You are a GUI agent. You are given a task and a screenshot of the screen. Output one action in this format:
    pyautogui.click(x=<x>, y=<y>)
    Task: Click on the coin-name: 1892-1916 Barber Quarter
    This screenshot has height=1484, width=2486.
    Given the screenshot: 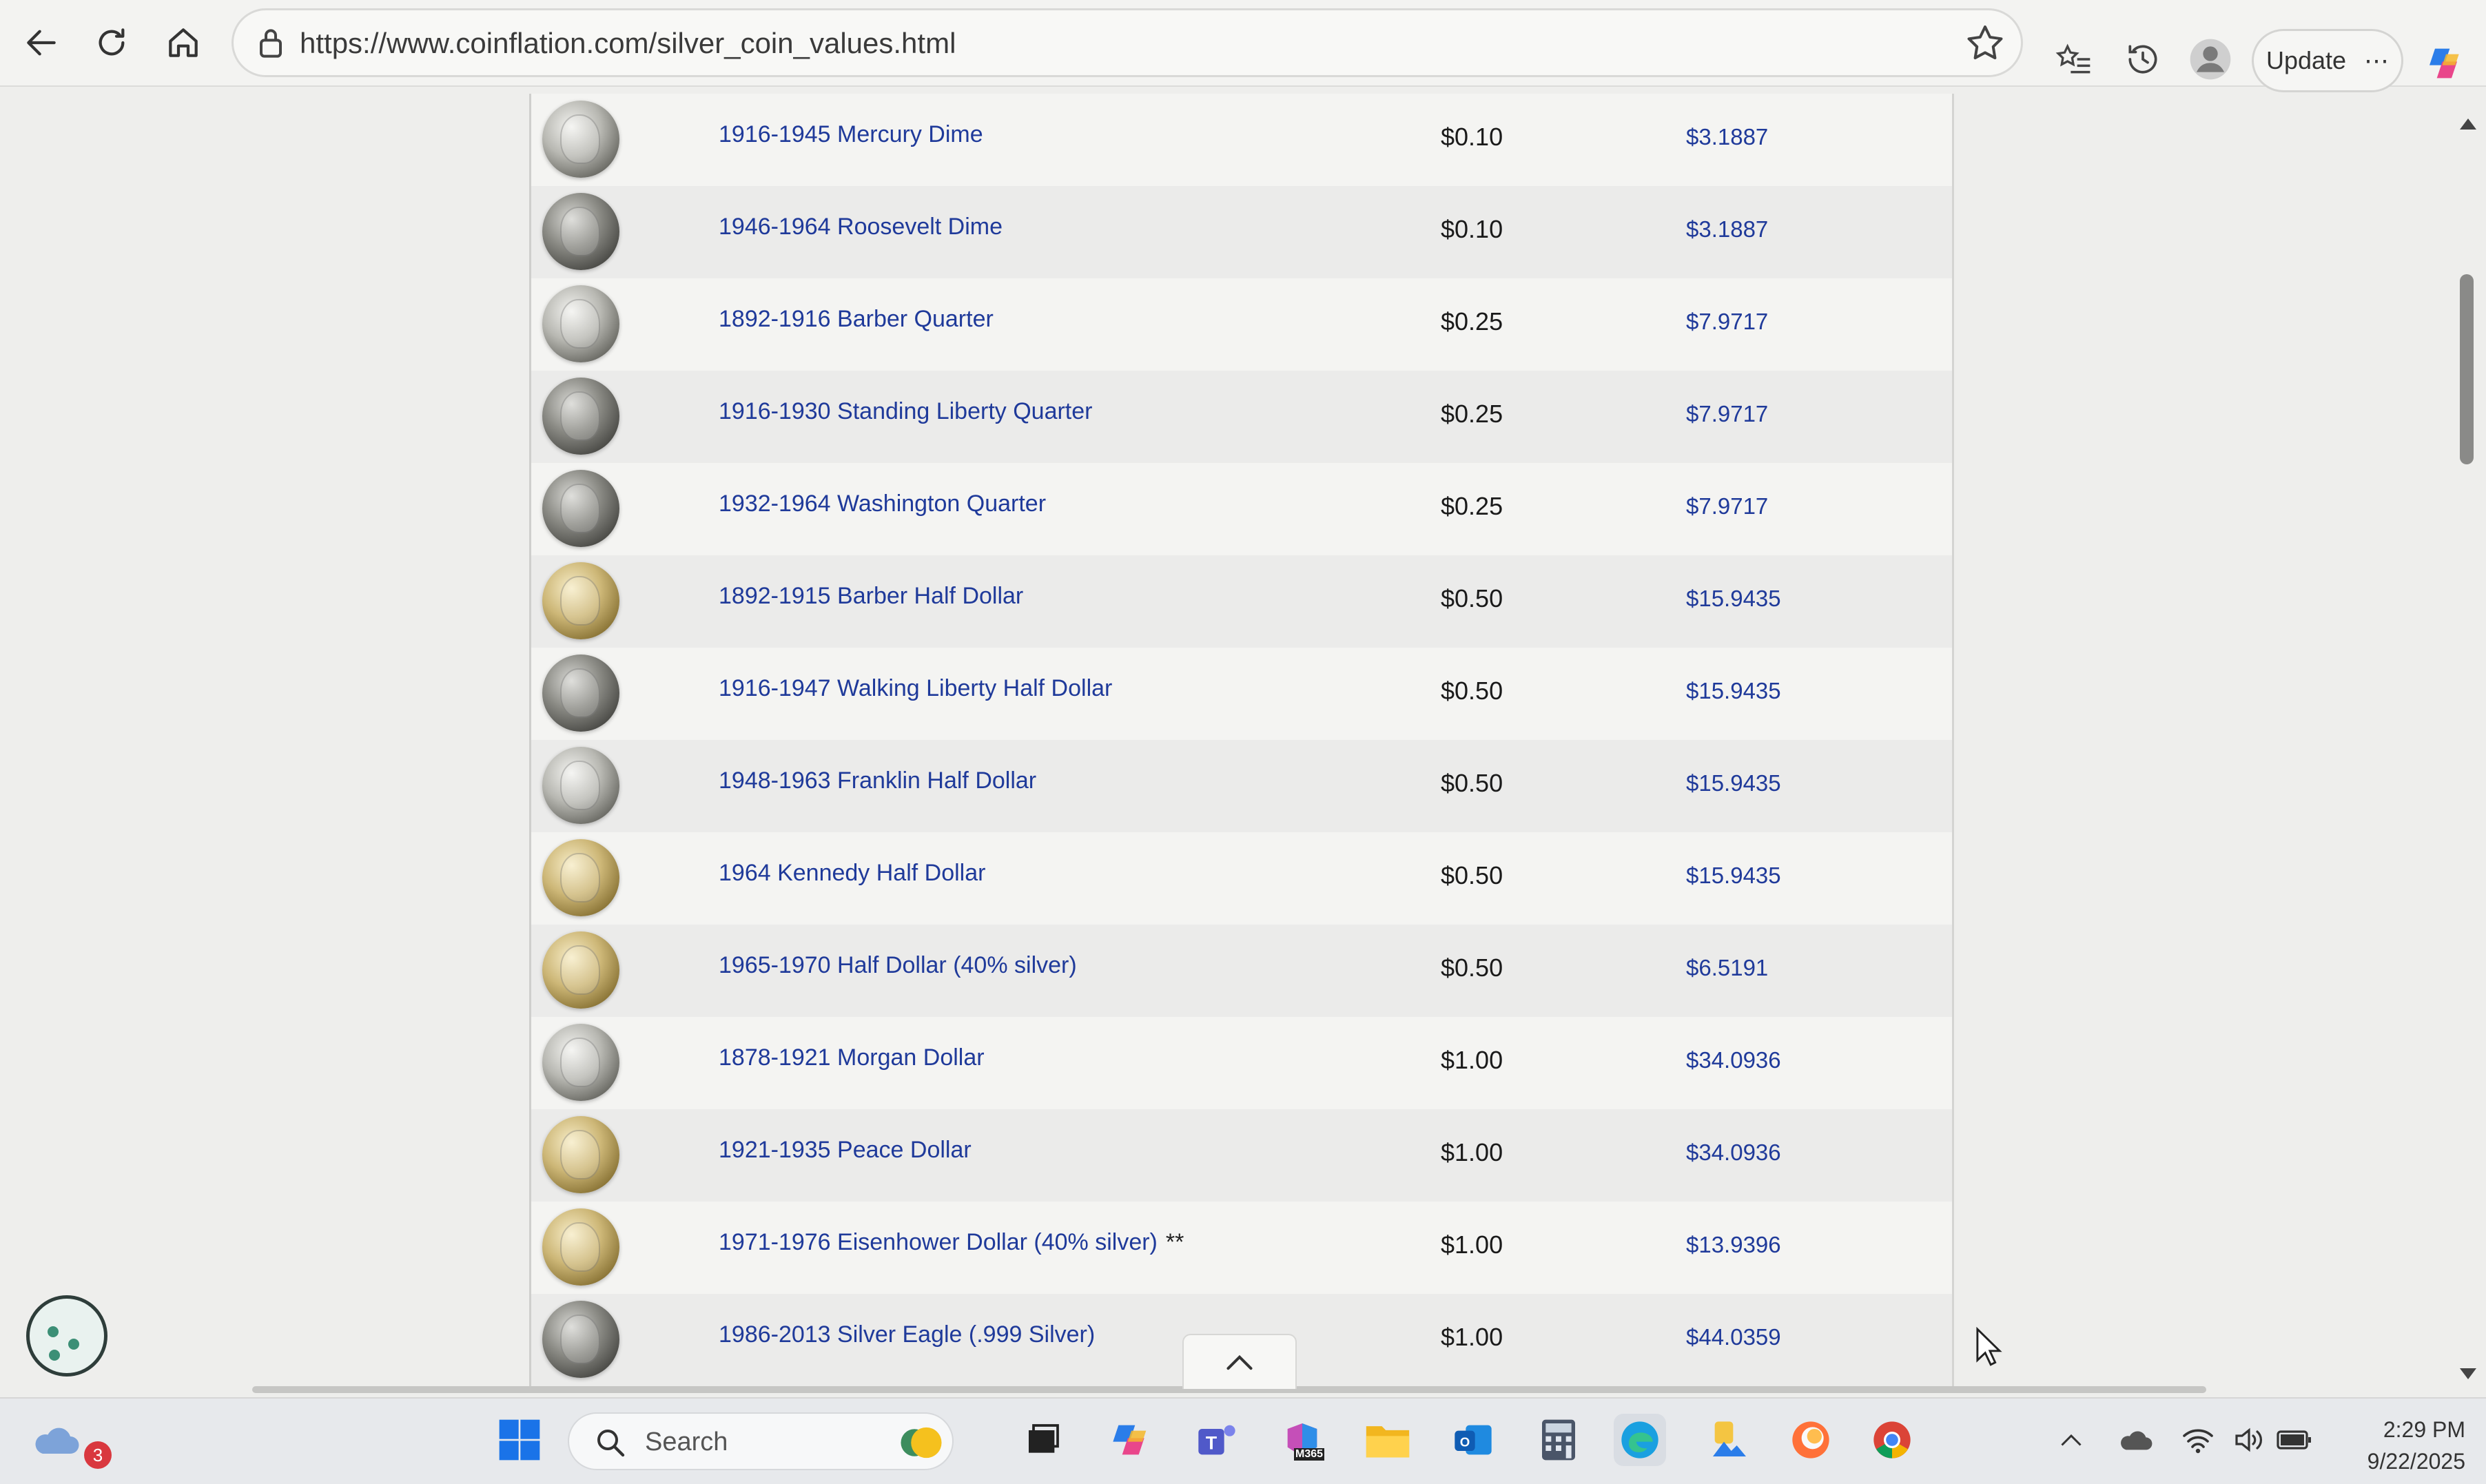 What is the action you would take?
    pyautogui.click(x=856, y=319)
    